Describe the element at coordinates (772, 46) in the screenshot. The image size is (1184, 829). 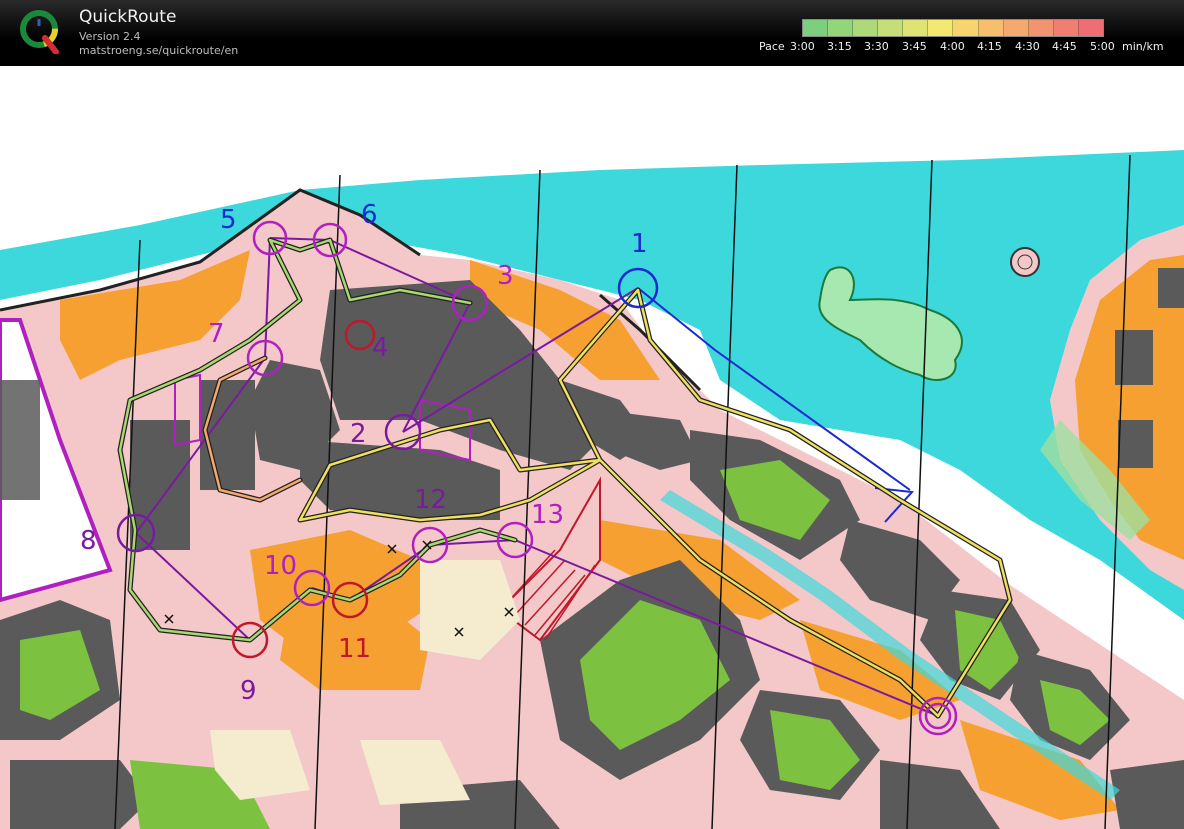
I see `pace-label: Pace` at that location.